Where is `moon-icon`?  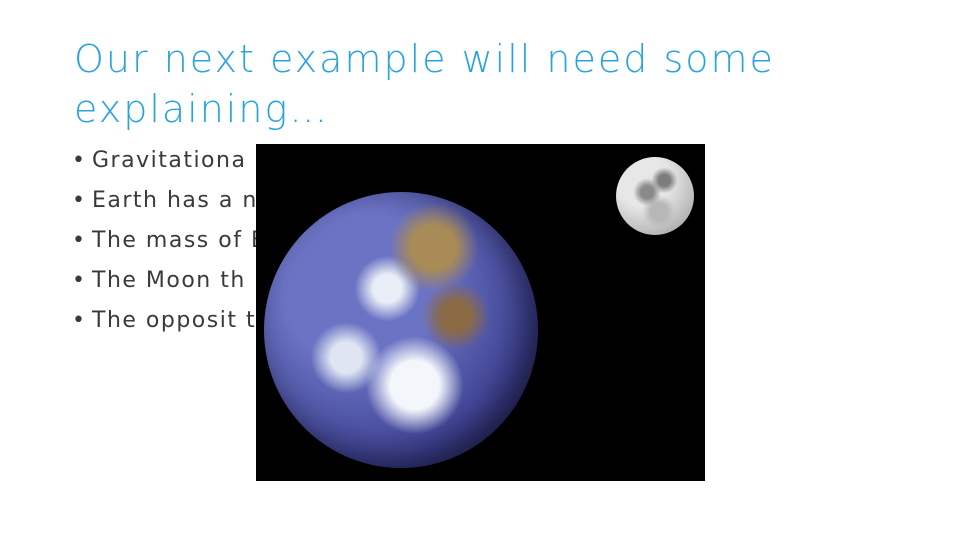 moon-icon is located at coordinates (655, 196).